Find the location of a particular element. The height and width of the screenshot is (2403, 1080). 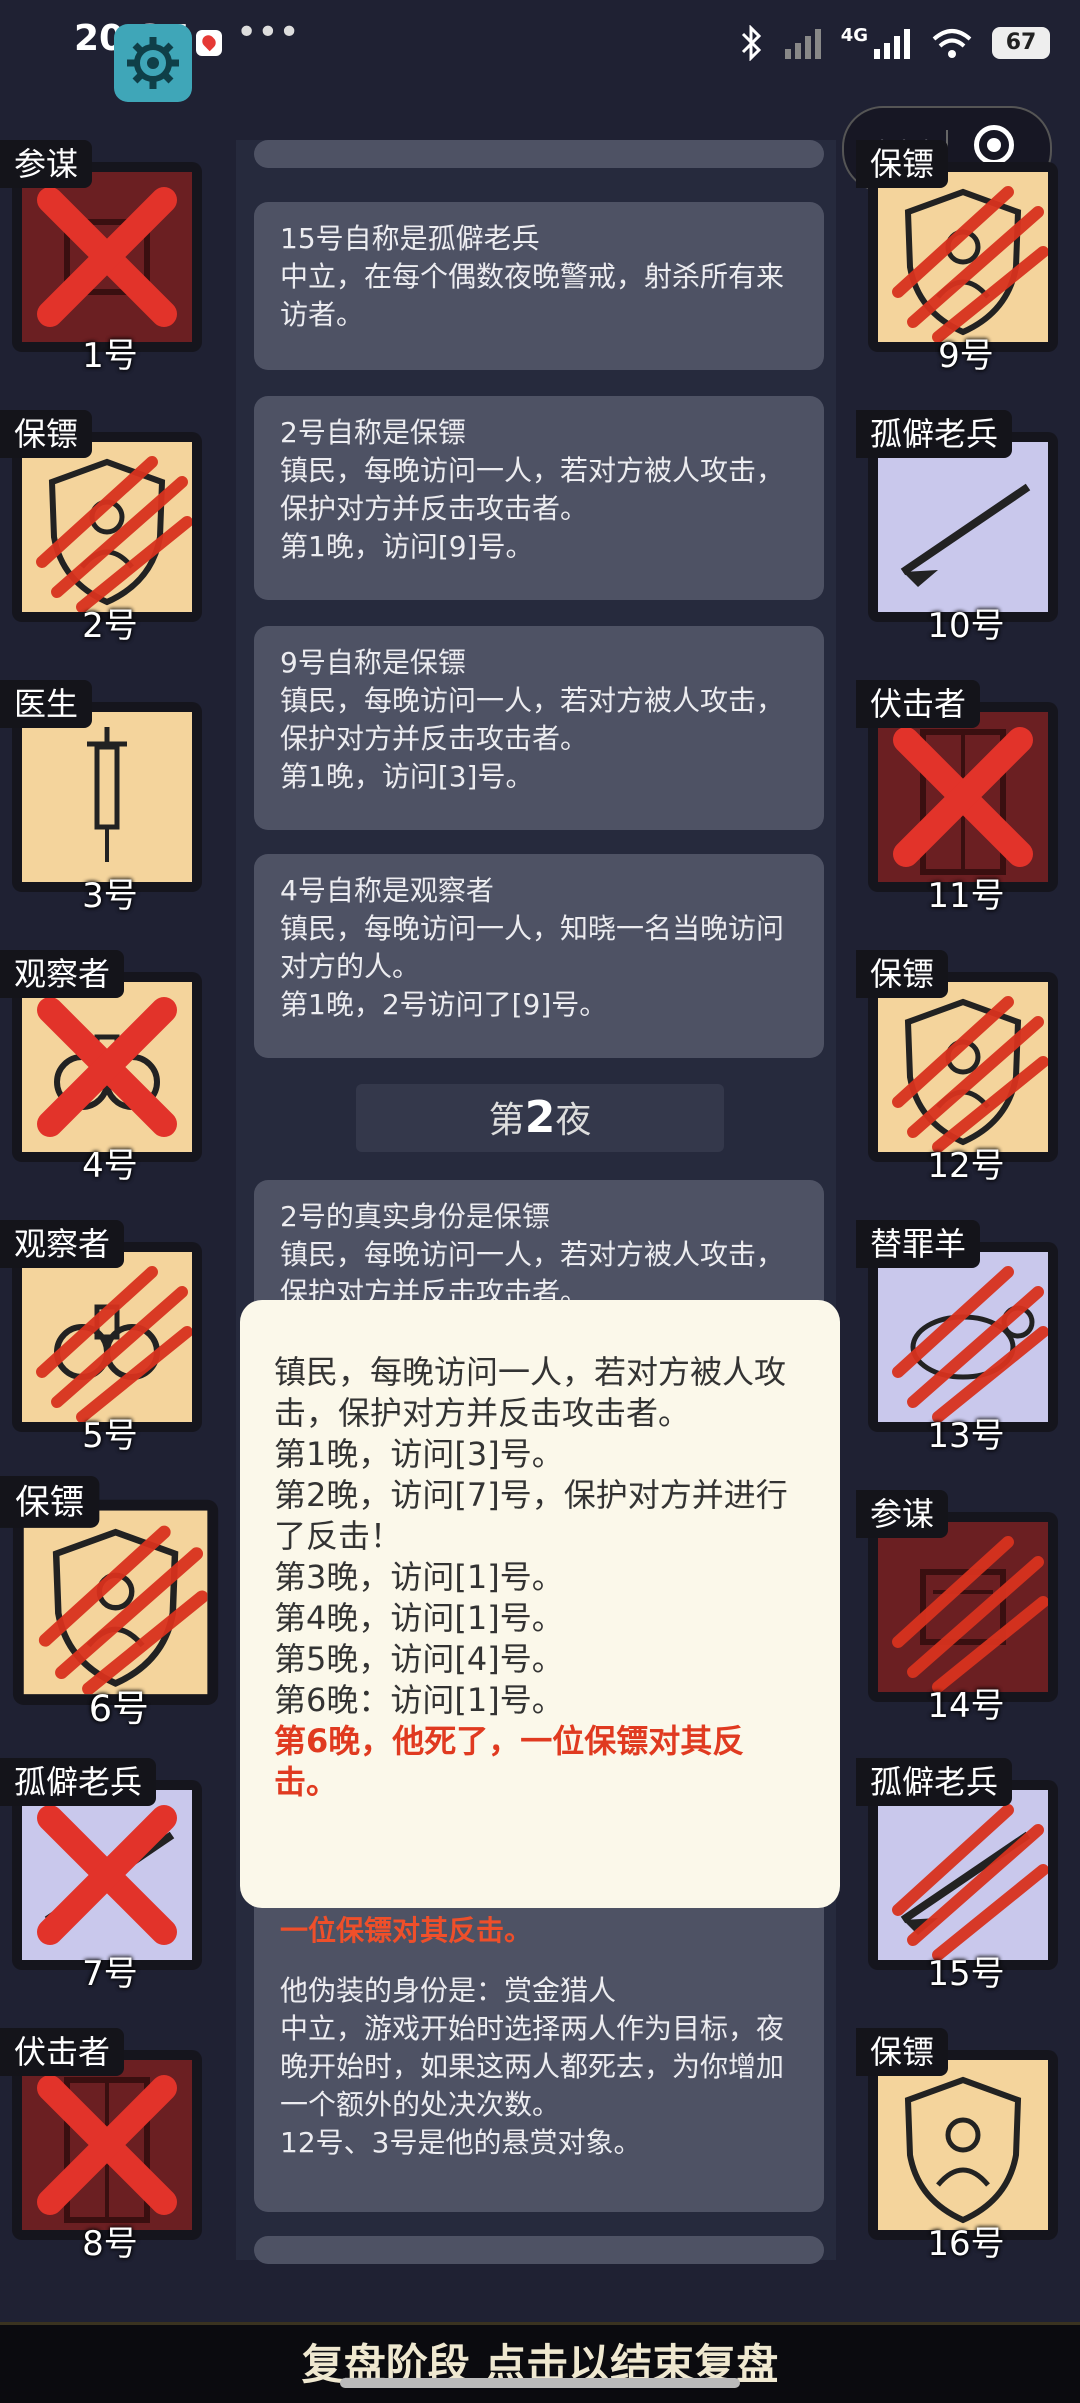

player-number: 10号 is located at coordinates (966, 626).